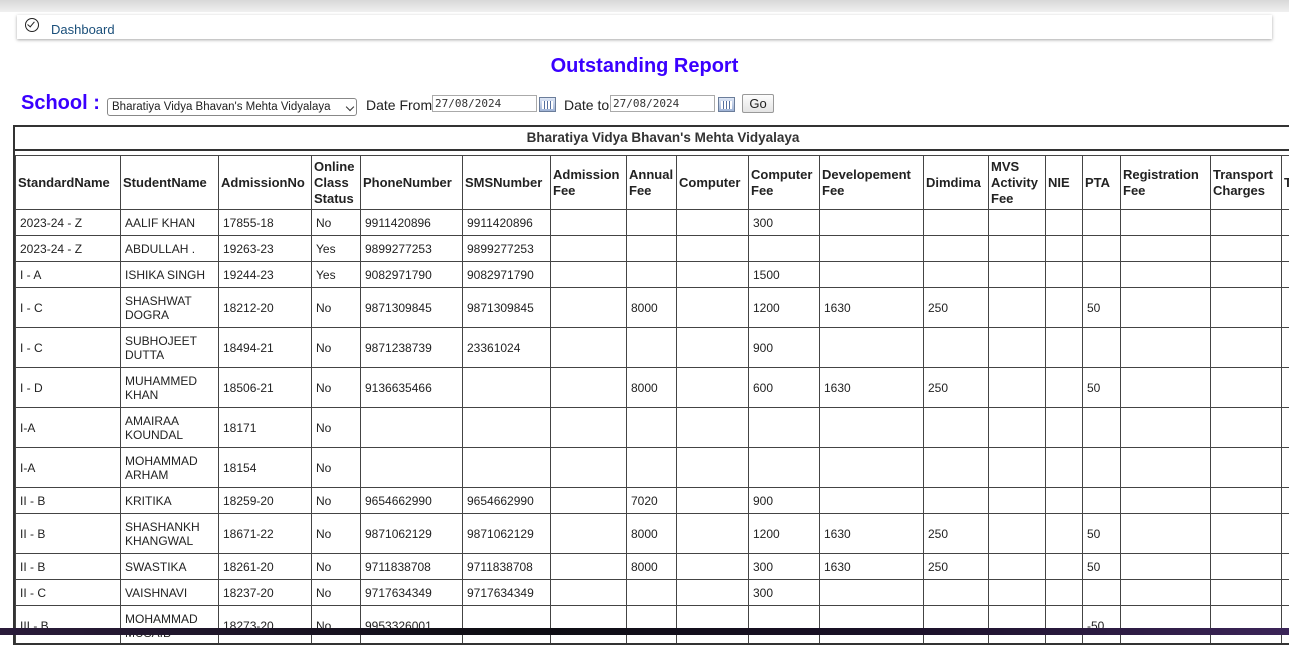 This screenshot has width=1289, height=645. What do you see at coordinates (784, 275) in the screenshot?
I see `table-cell: 1500` at bounding box center [784, 275].